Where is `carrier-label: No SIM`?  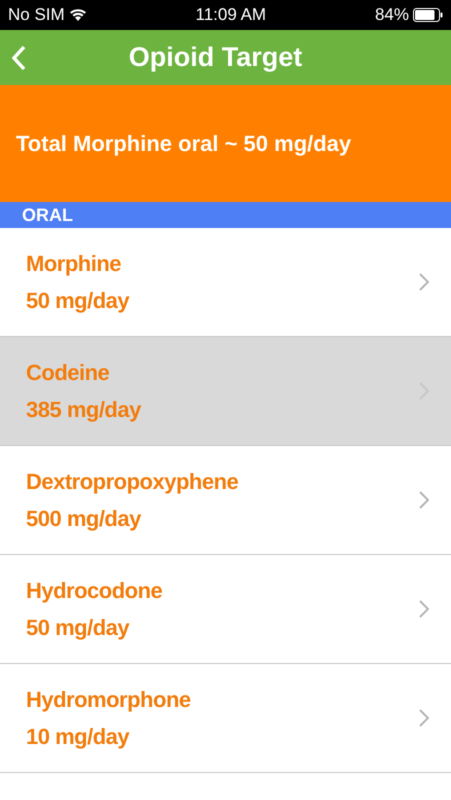 carrier-label: No SIM is located at coordinates (36, 15).